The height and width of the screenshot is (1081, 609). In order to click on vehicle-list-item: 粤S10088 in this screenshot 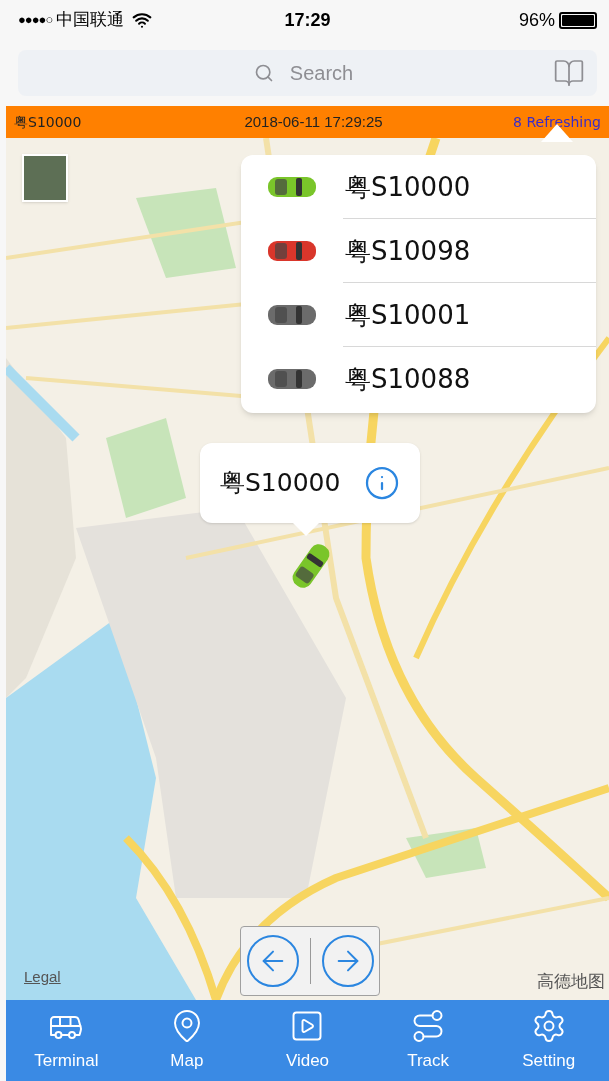, I will do `click(418, 379)`.